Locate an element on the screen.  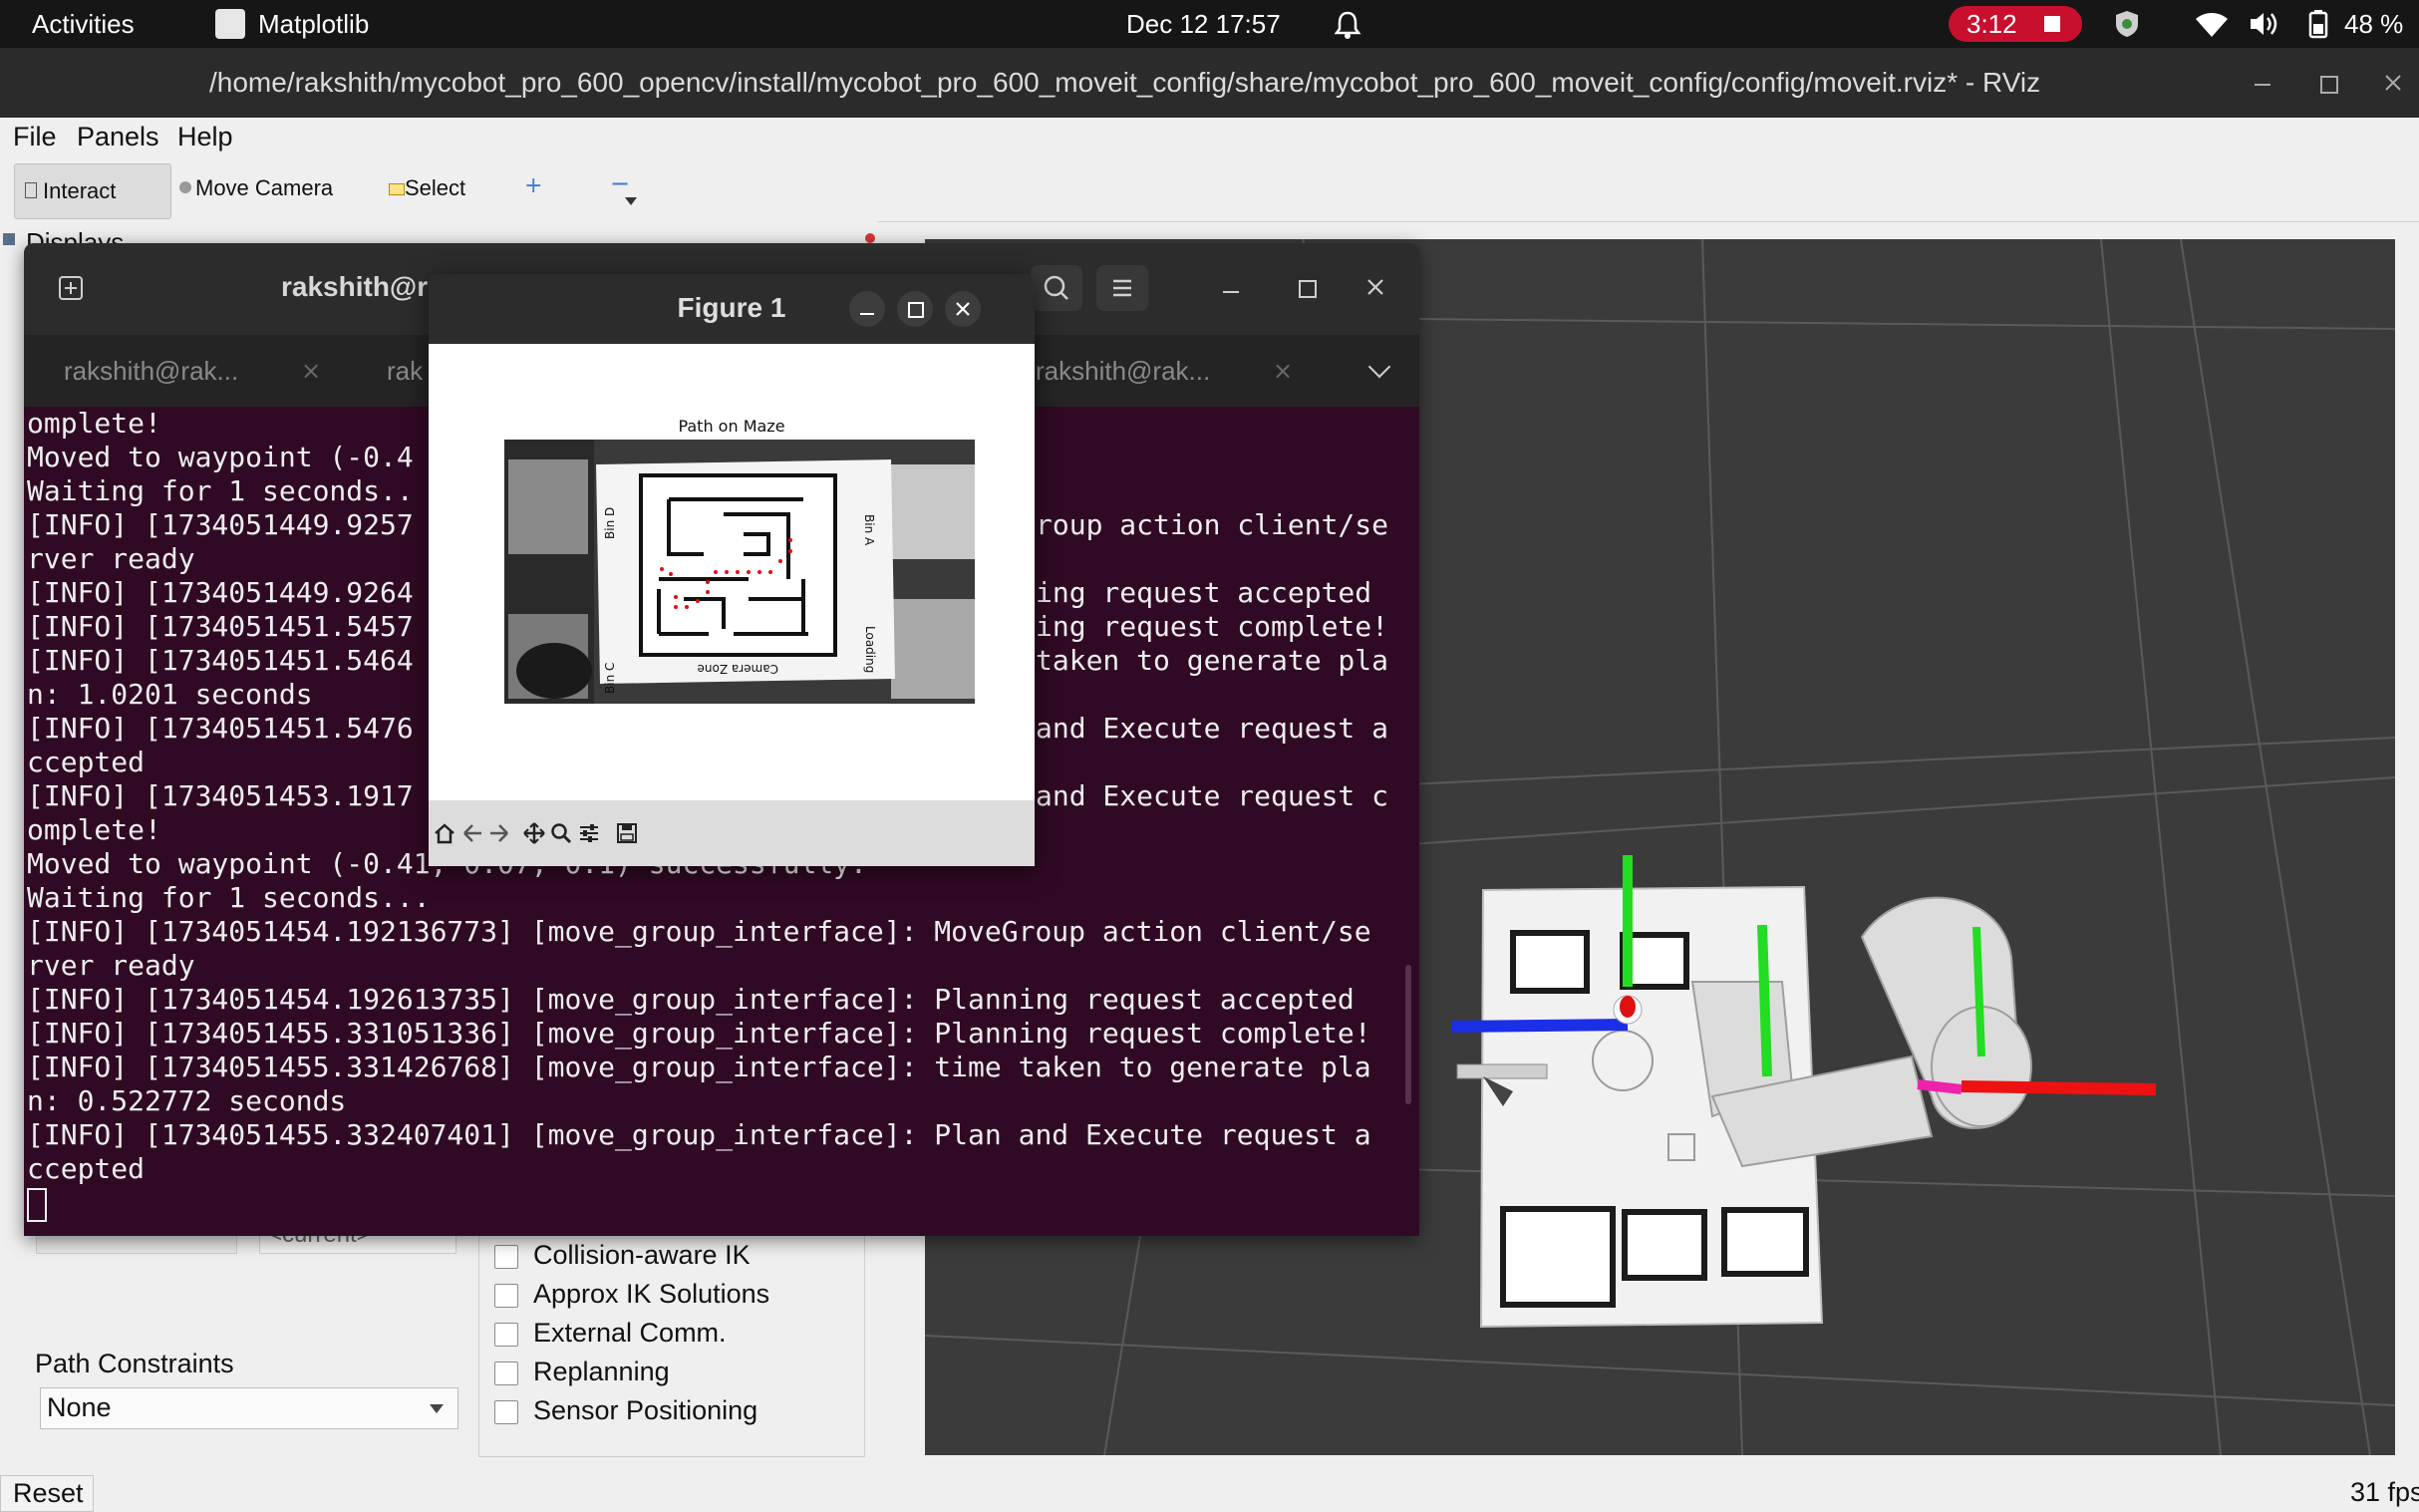
terminal-close-icon is located at coordinates (1375, 287).